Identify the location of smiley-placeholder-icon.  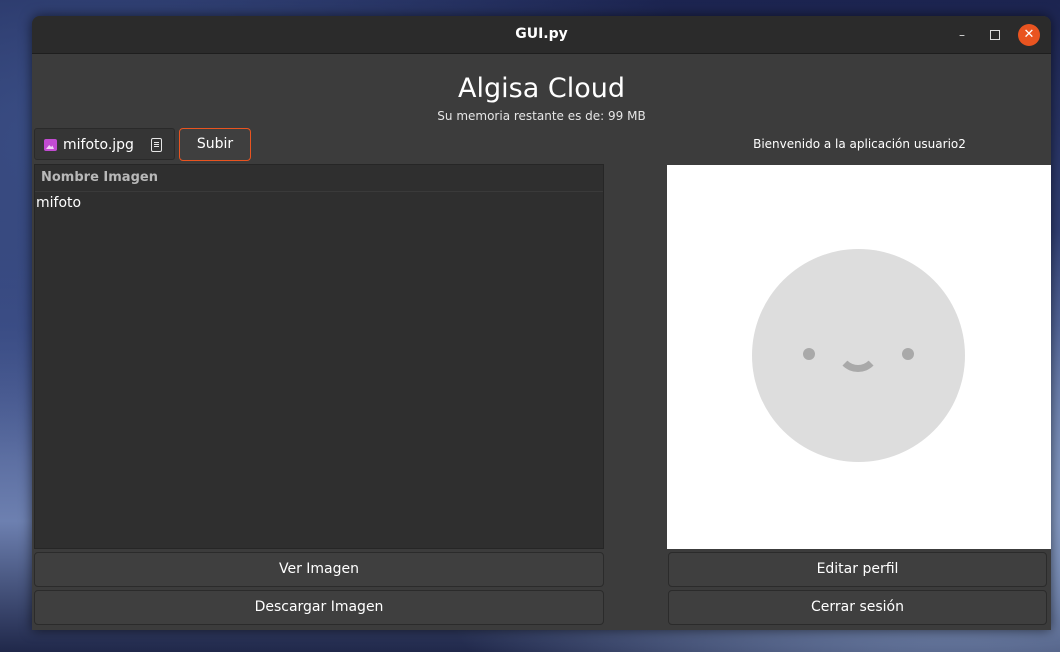
(858, 355).